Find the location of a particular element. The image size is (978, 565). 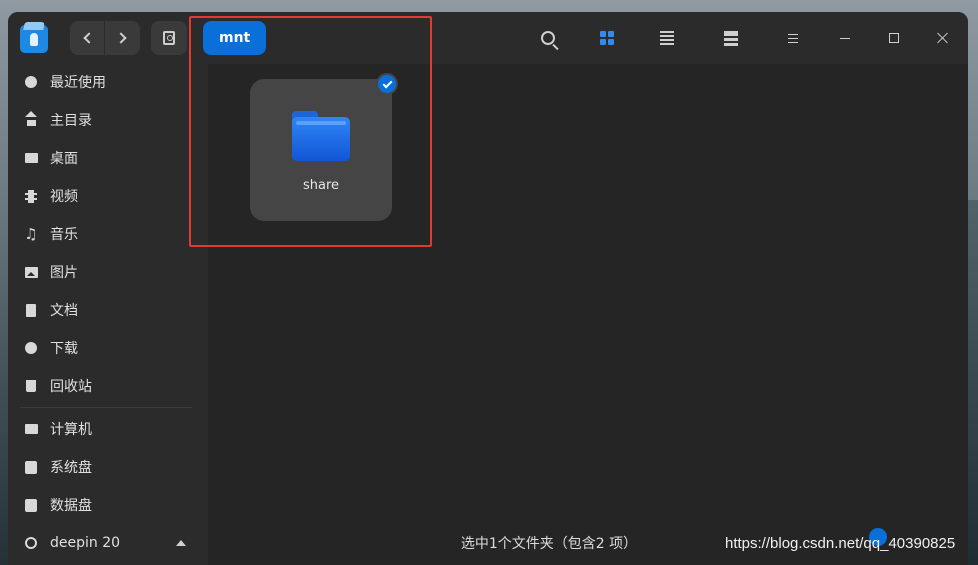

video-icon is located at coordinates (31, 196).